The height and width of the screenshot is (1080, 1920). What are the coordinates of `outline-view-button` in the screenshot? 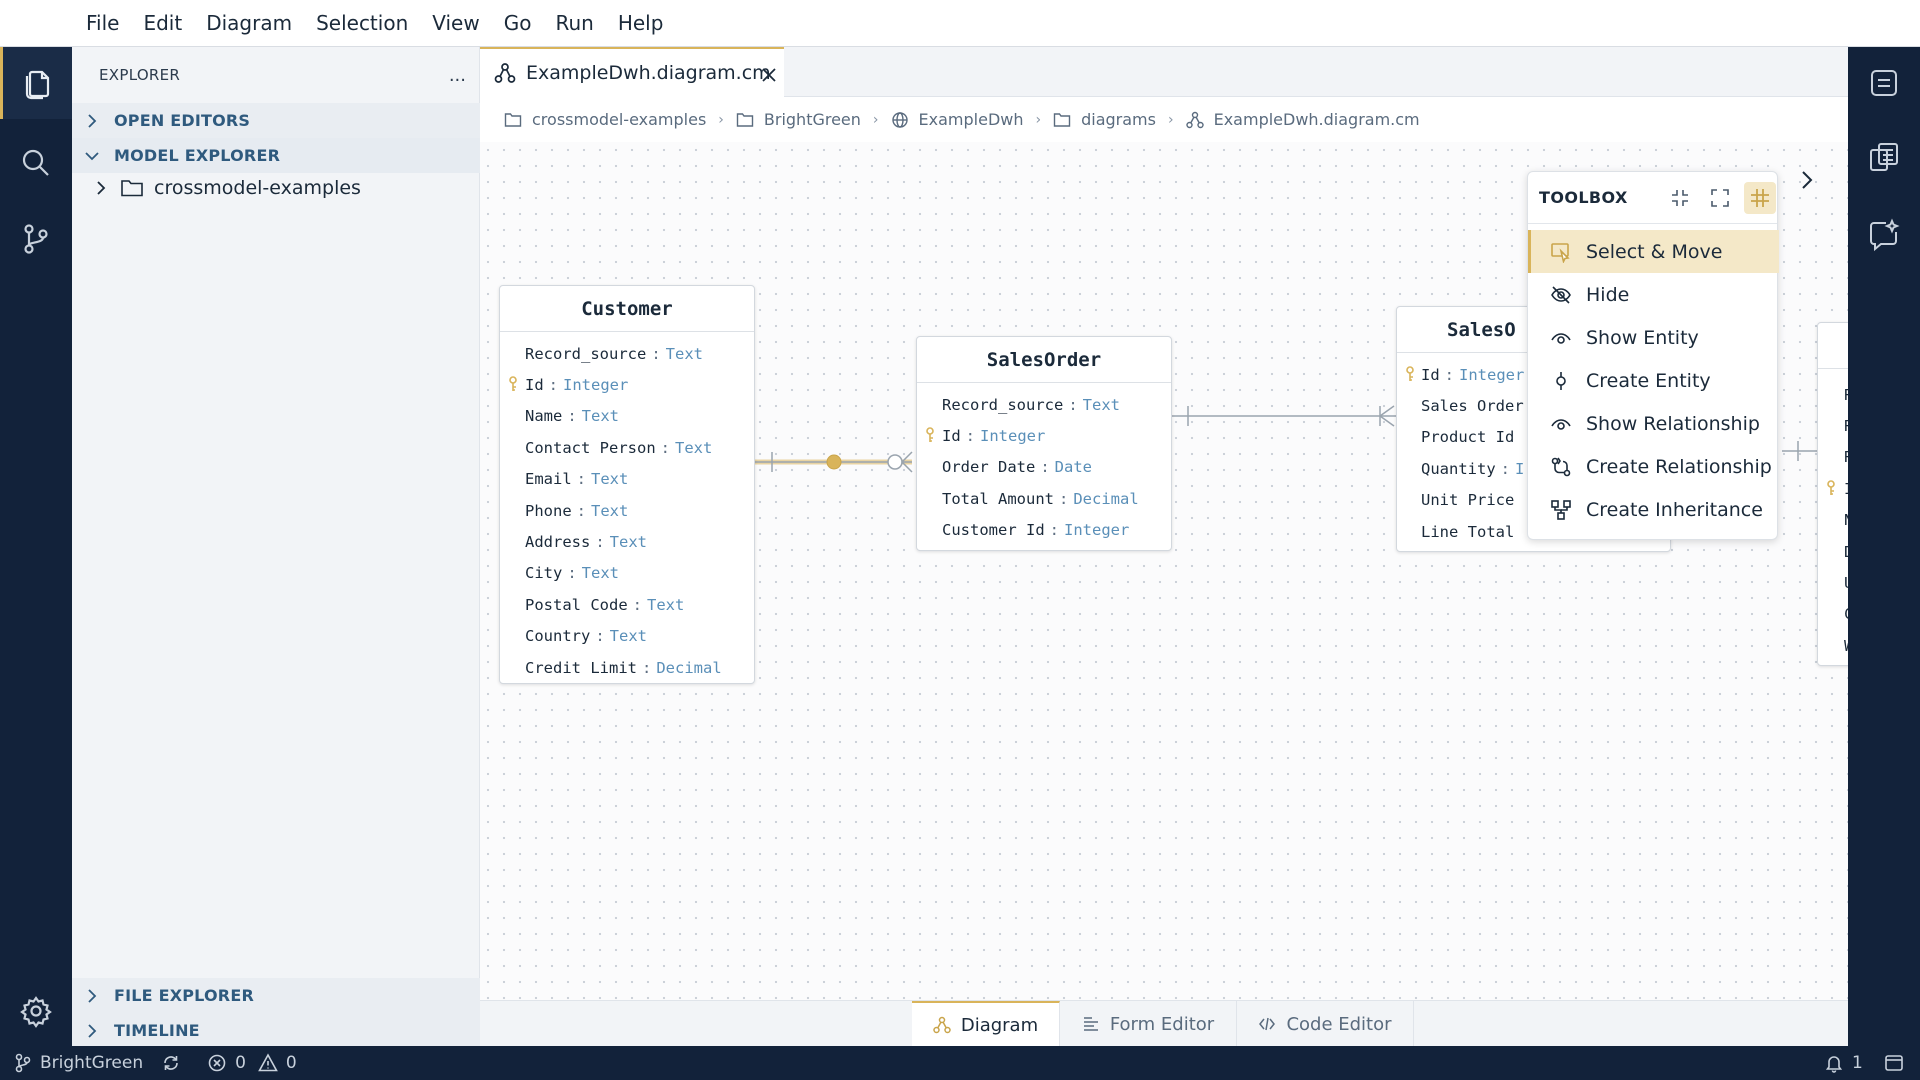 It's located at (1884, 83).